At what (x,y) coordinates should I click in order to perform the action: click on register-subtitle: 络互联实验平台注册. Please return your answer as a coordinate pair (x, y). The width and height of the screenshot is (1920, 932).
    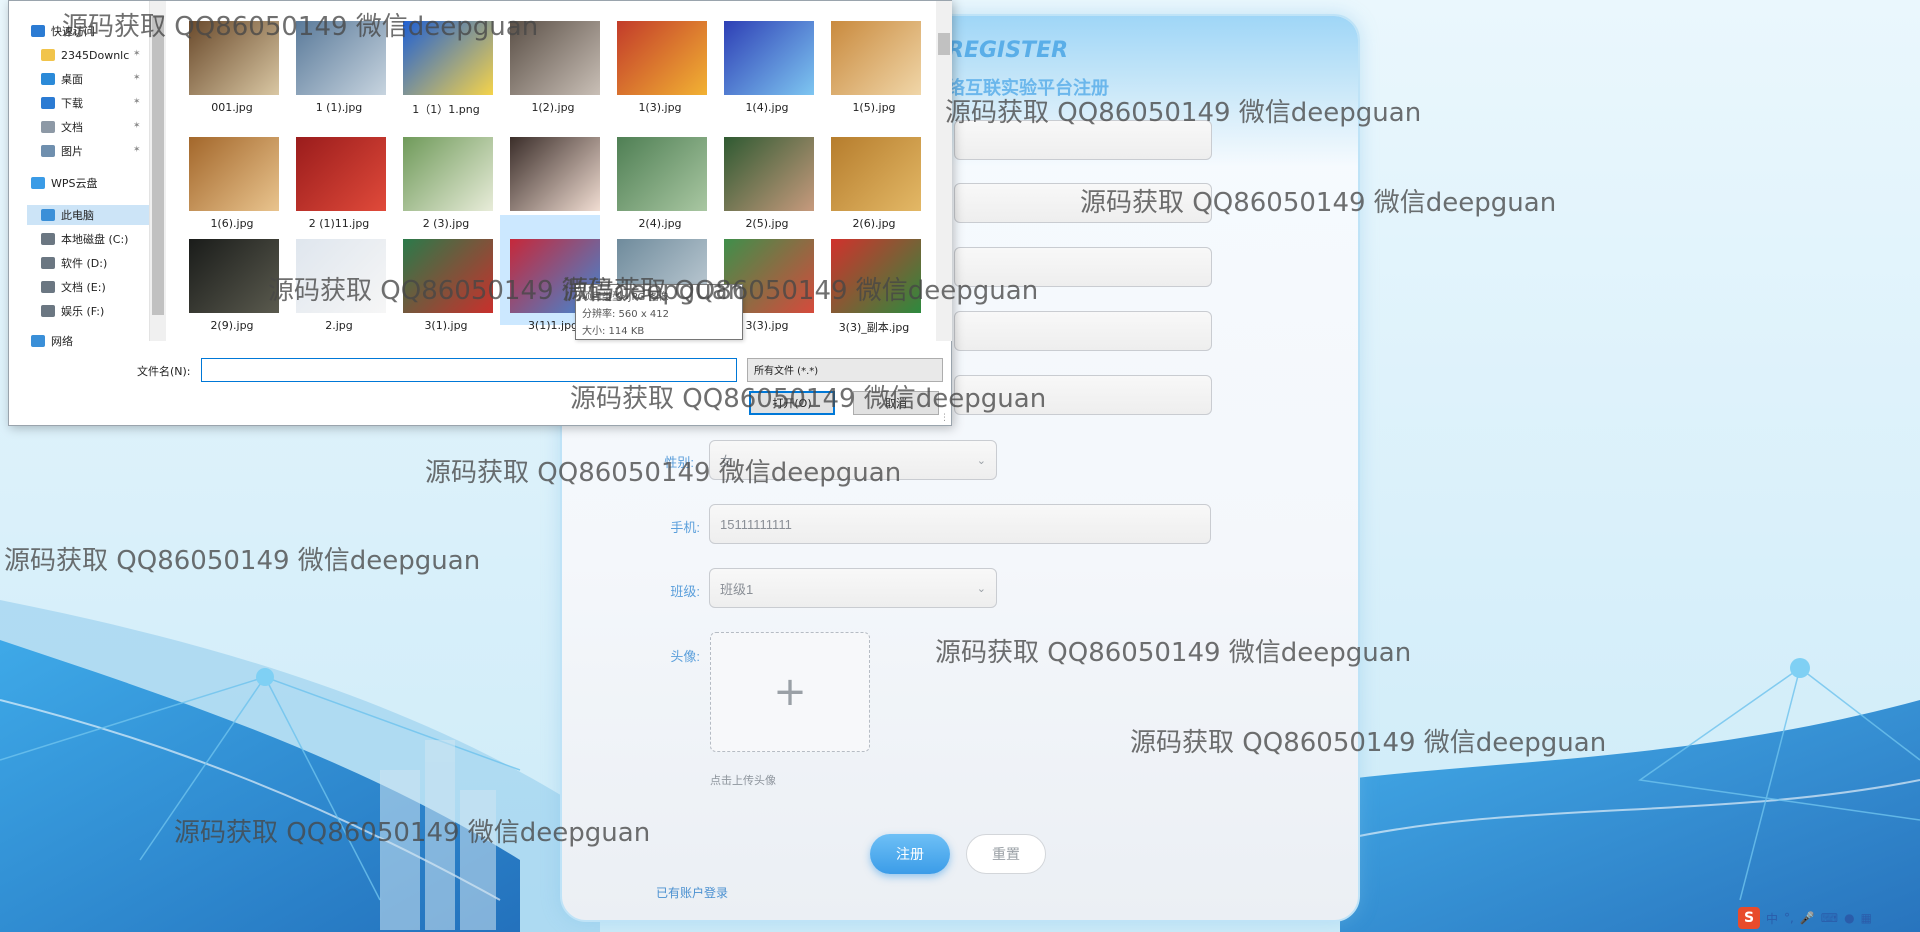
    Looking at the image, I should click on (1028, 88).